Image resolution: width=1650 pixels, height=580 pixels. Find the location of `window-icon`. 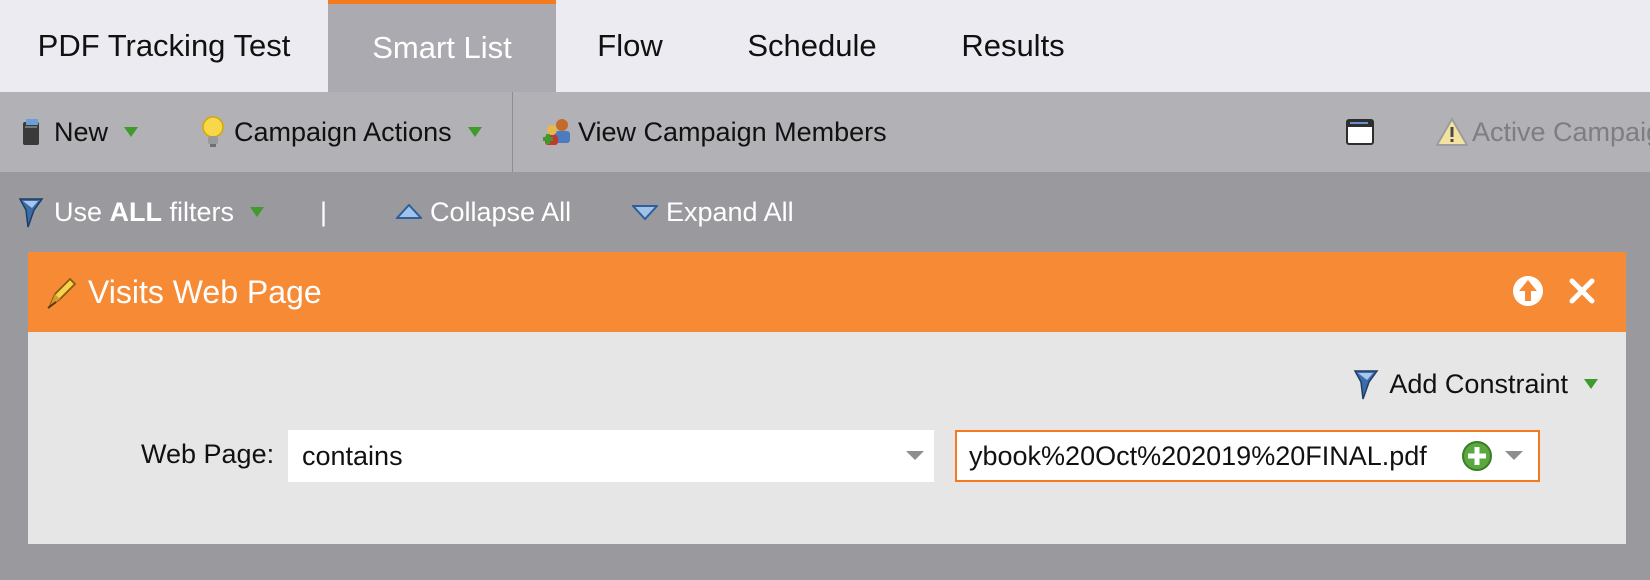

window-icon is located at coordinates (1360, 132).